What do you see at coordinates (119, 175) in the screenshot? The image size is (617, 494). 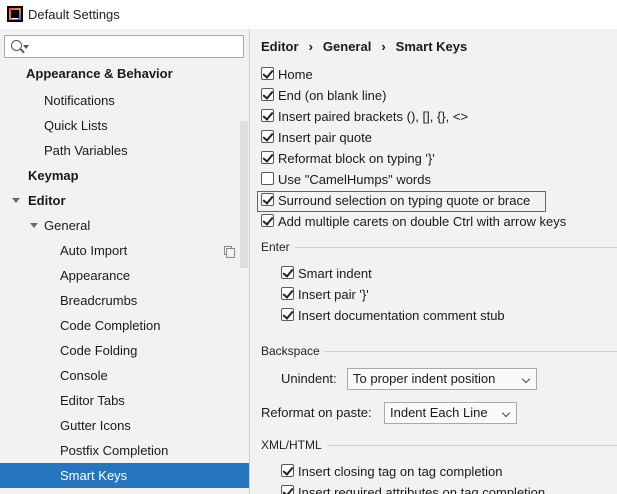 I see `tree-item-keymap: Keymap` at bounding box center [119, 175].